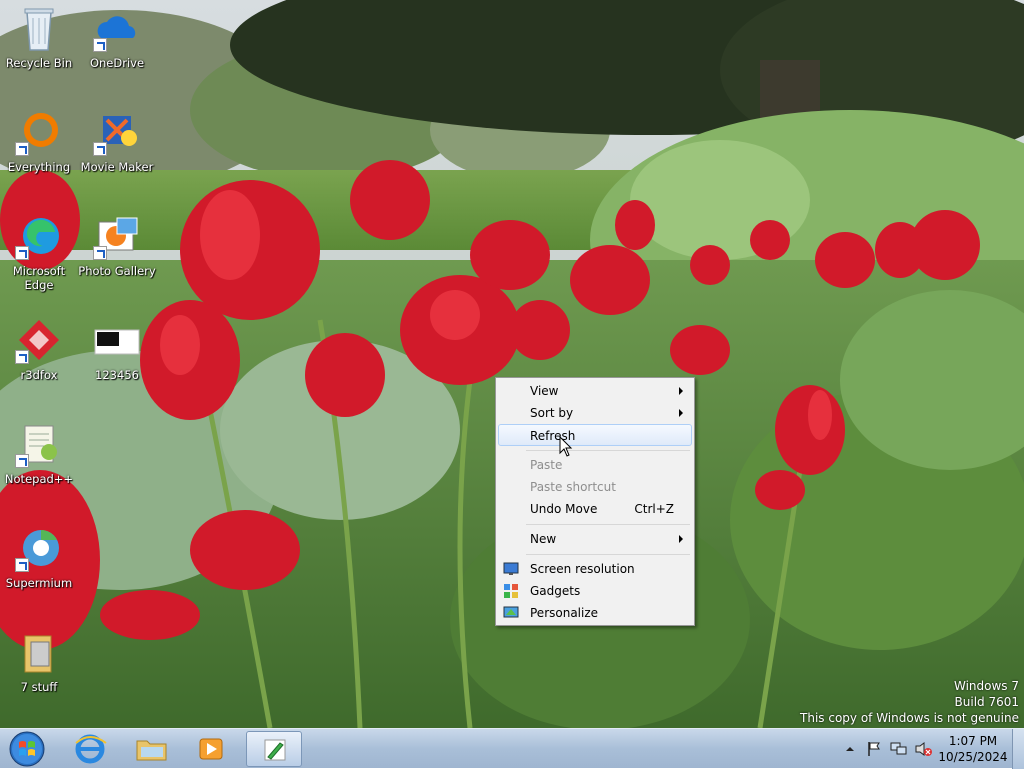 The height and width of the screenshot is (772, 1024). Describe the element at coordinates (117, 28) in the screenshot. I see `onedrive-icon` at that location.